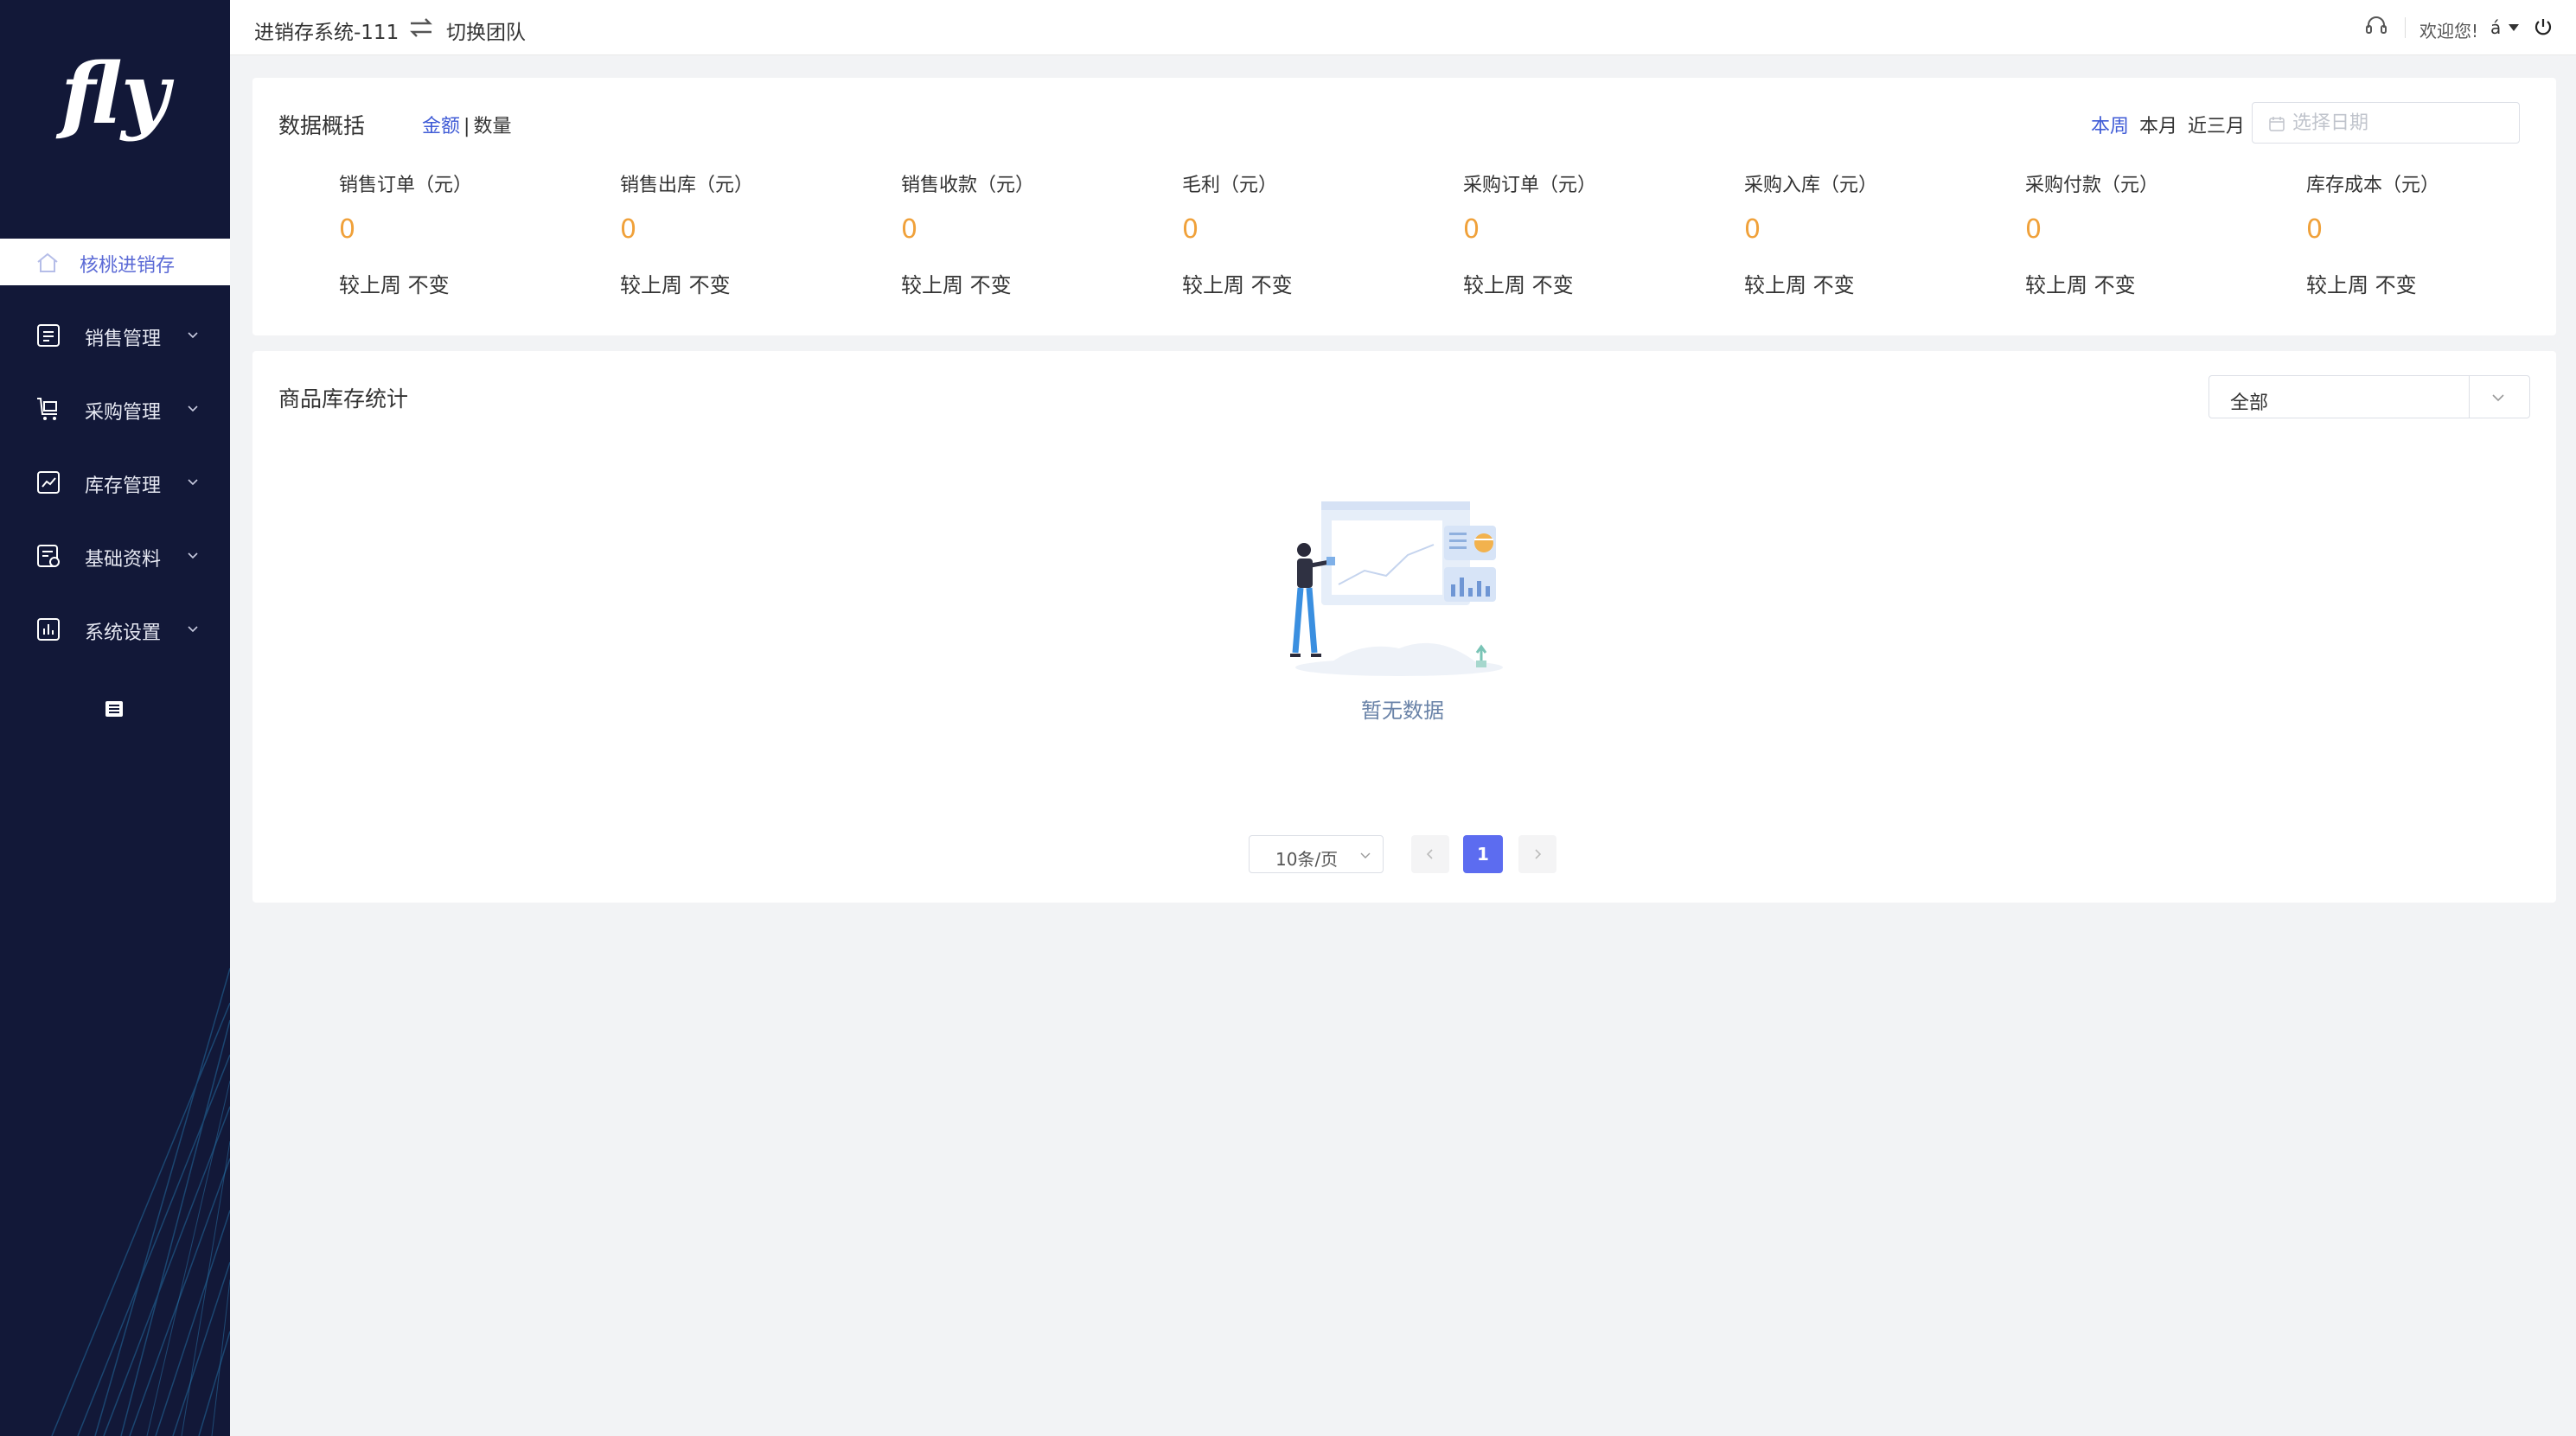 Image resolution: width=2576 pixels, height=1436 pixels. I want to click on metric-label: 采购入库（元）, so click(1811, 185).